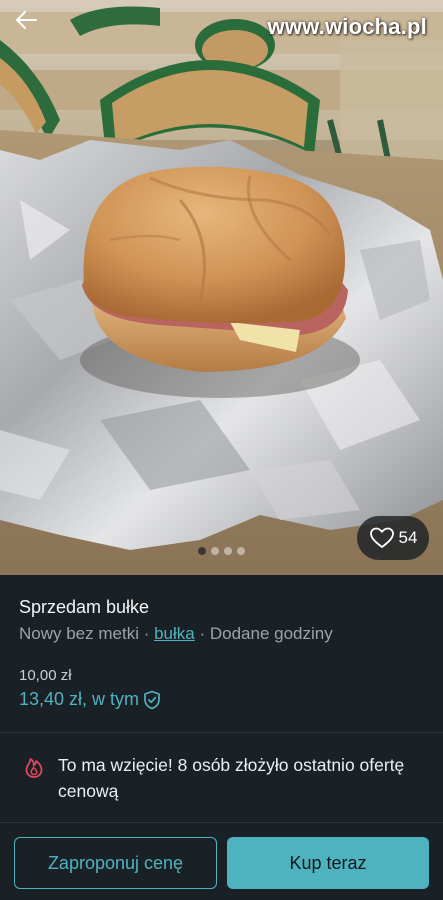 The width and height of the screenshot is (443, 900). I want to click on item-price: 10,00 zł, so click(45, 675).